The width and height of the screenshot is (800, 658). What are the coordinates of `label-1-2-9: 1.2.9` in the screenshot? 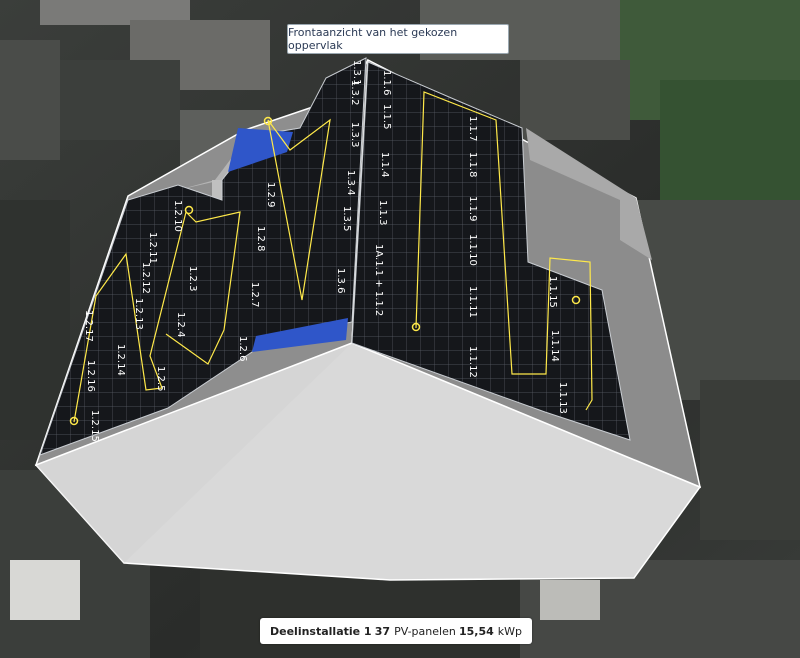 It's located at (270, 194).